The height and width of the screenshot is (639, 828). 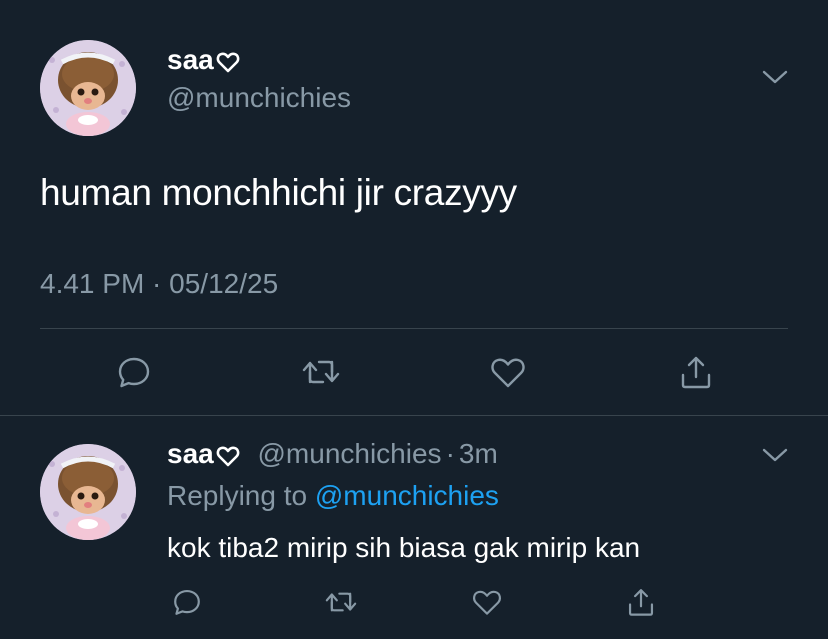 I want to click on display-name-text: saa, so click(x=190, y=59).